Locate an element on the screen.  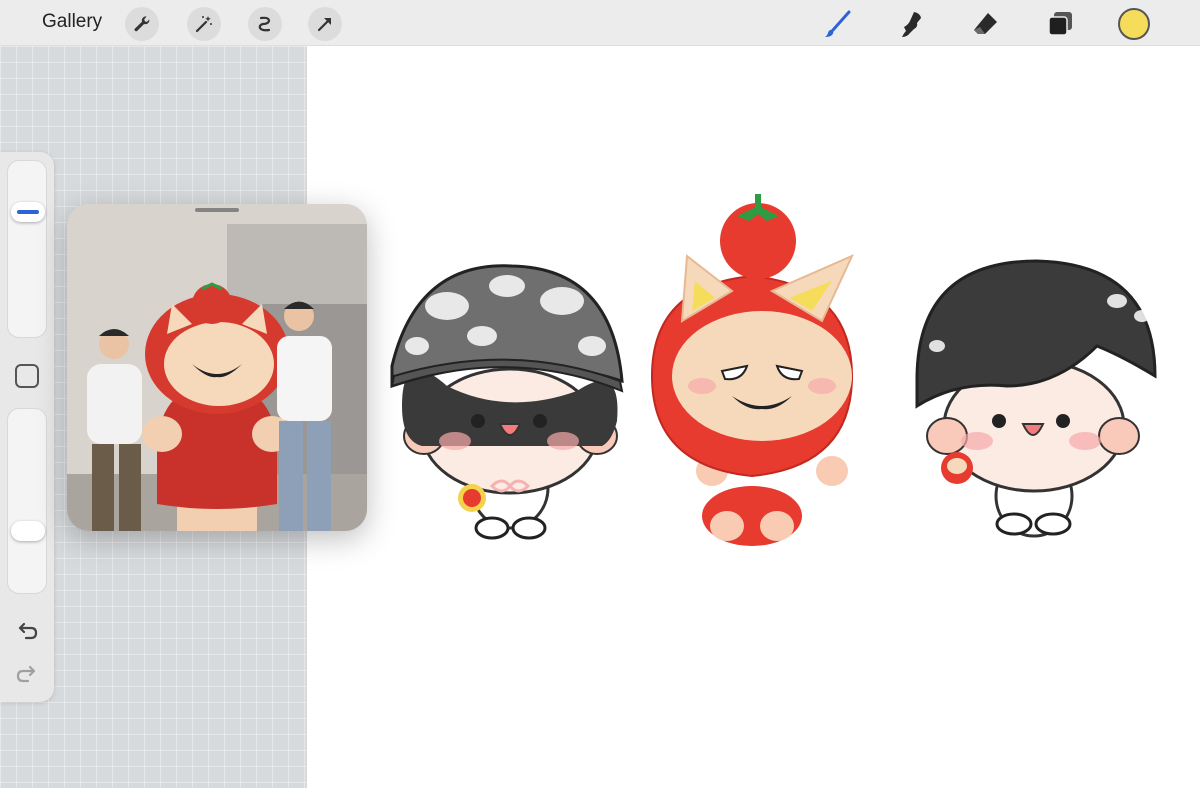
eraser-icon is located at coordinates (985, 23).